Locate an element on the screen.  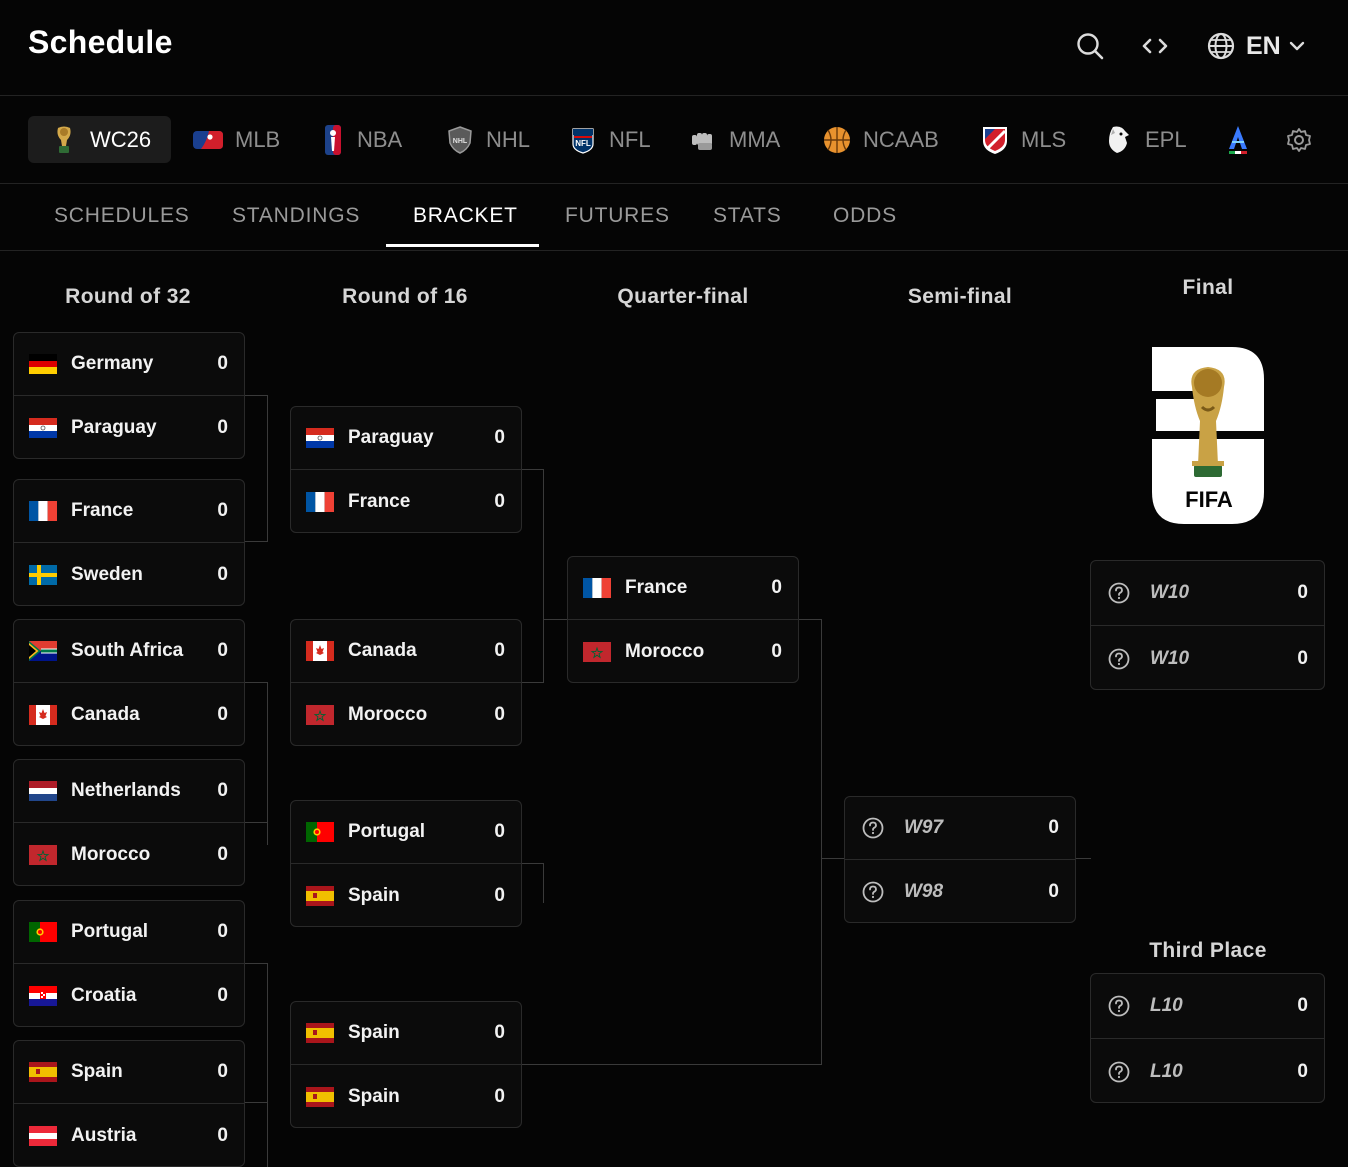
team-row-austria: Austria 0 is located at coordinates (129, 1135).